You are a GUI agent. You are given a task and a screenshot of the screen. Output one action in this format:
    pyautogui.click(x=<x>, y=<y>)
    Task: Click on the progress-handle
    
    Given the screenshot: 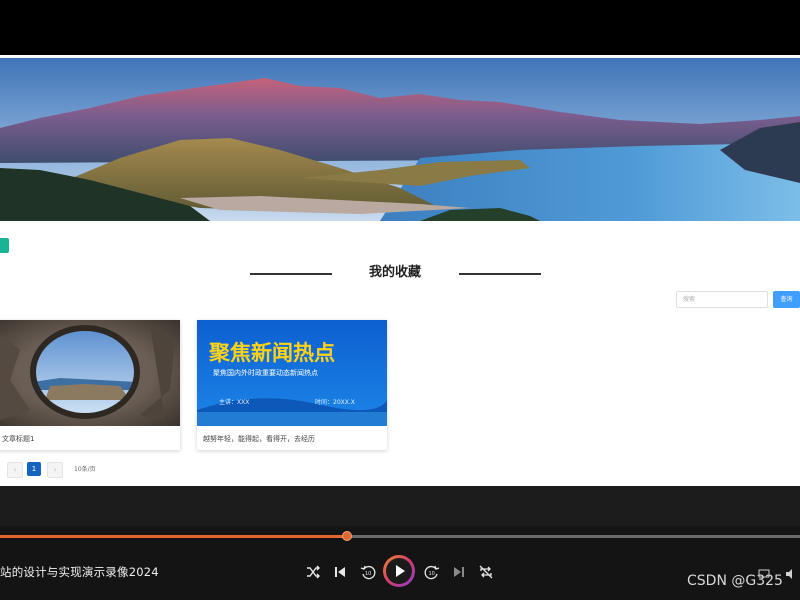 What is the action you would take?
    pyautogui.click(x=347, y=536)
    